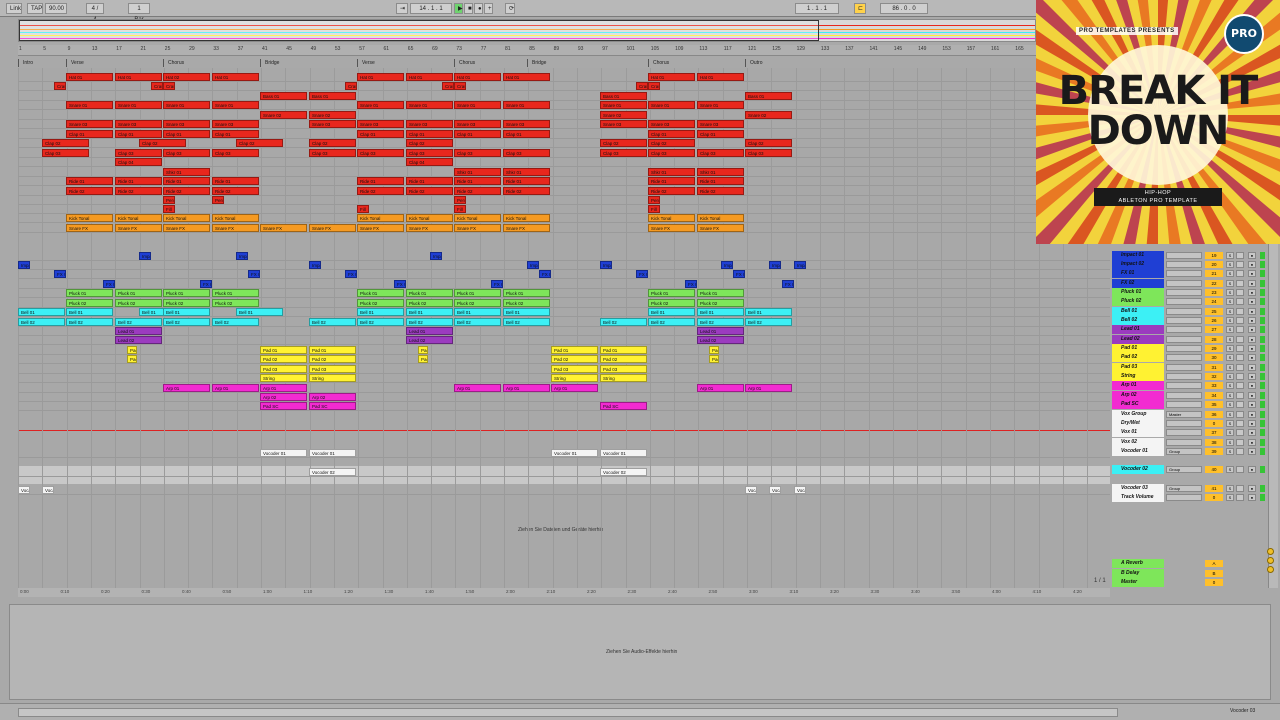 The image size is (1280, 720). What do you see at coordinates (1190, 582) in the screenshot?
I see `return-track: Master 0` at bounding box center [1190, 582].